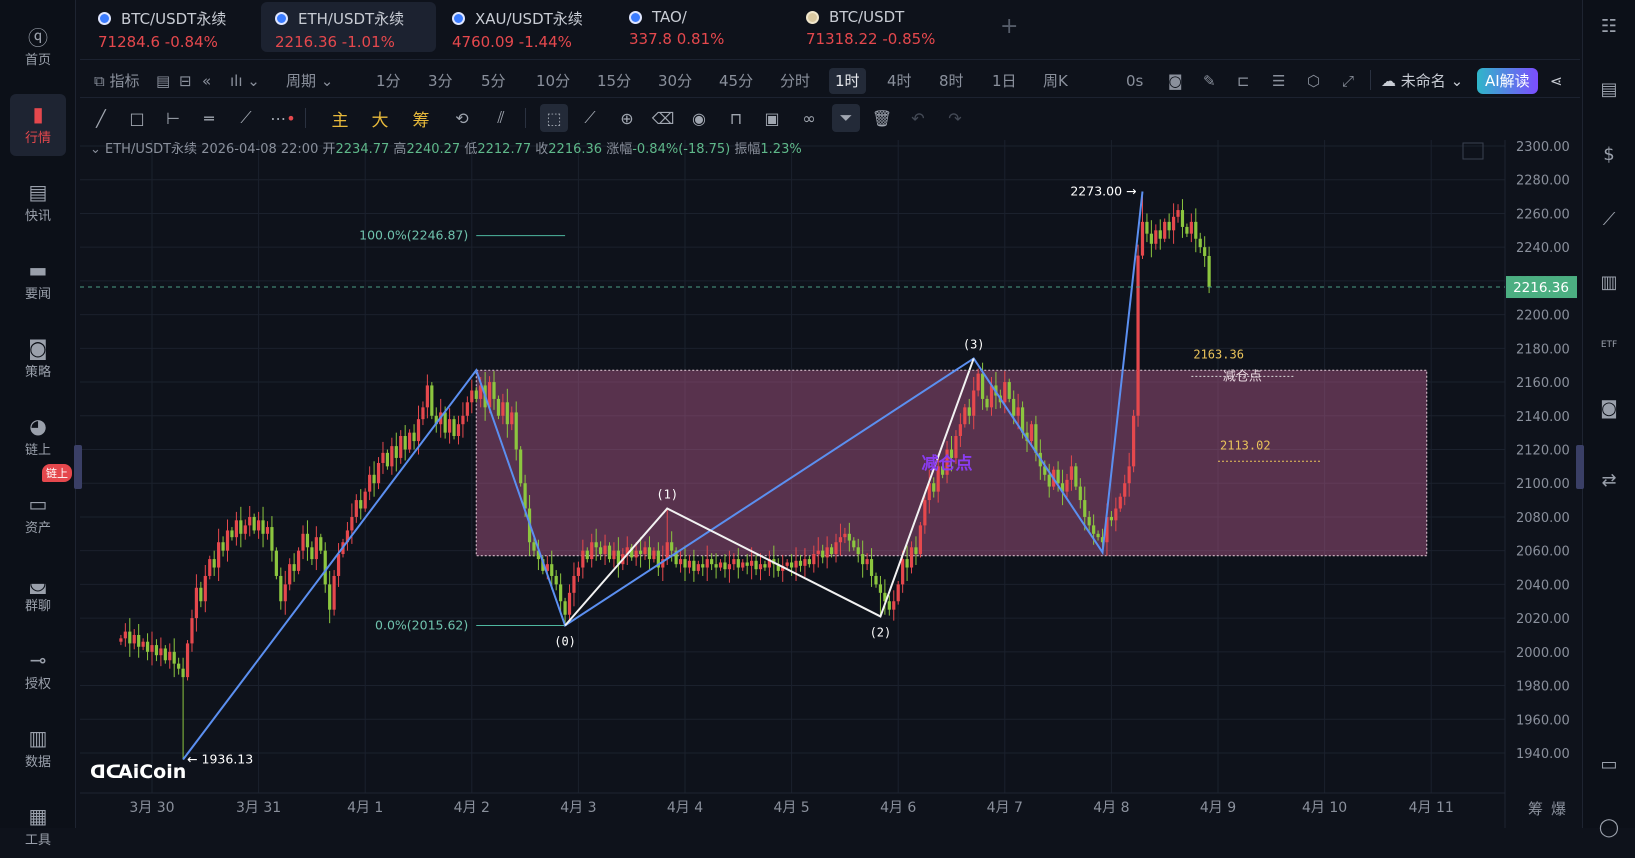  Describe the element at coordinates (578, 808) in the screenshot. I see `x-tick-label: 4月 3` at that location.